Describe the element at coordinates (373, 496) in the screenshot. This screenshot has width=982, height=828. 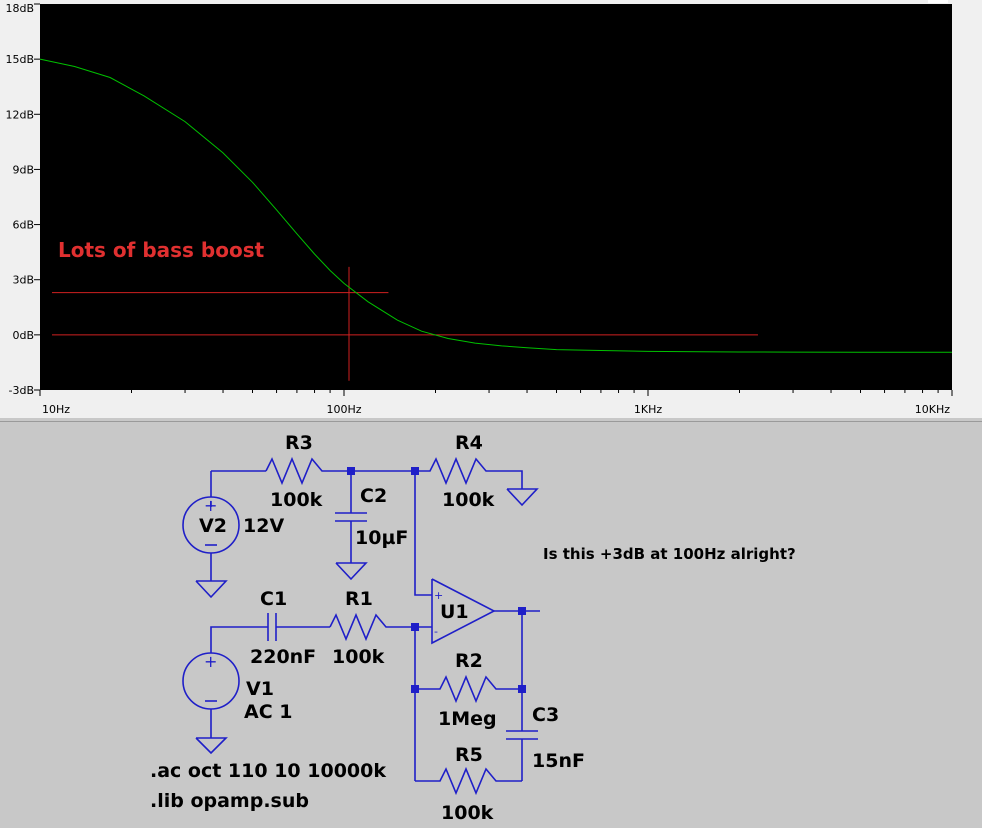
I see `c2-label: C2` at that location.